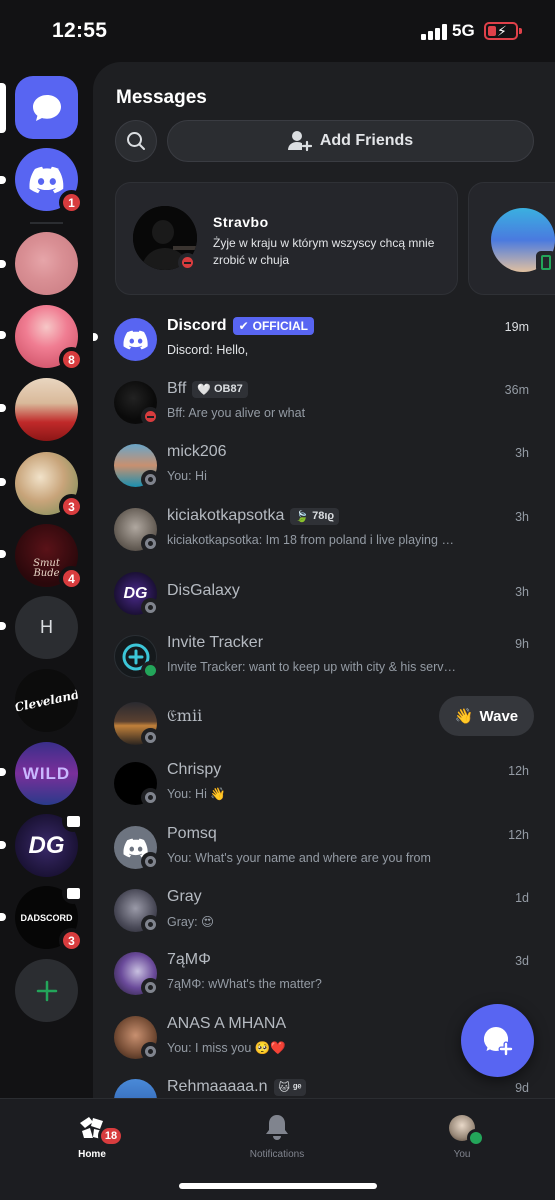 This screenshot has height=1200, width=555. What do you see at coordinates (49, 181) in the screenshot?
I see `server-discord: 1` at bounding box center [49, 181].